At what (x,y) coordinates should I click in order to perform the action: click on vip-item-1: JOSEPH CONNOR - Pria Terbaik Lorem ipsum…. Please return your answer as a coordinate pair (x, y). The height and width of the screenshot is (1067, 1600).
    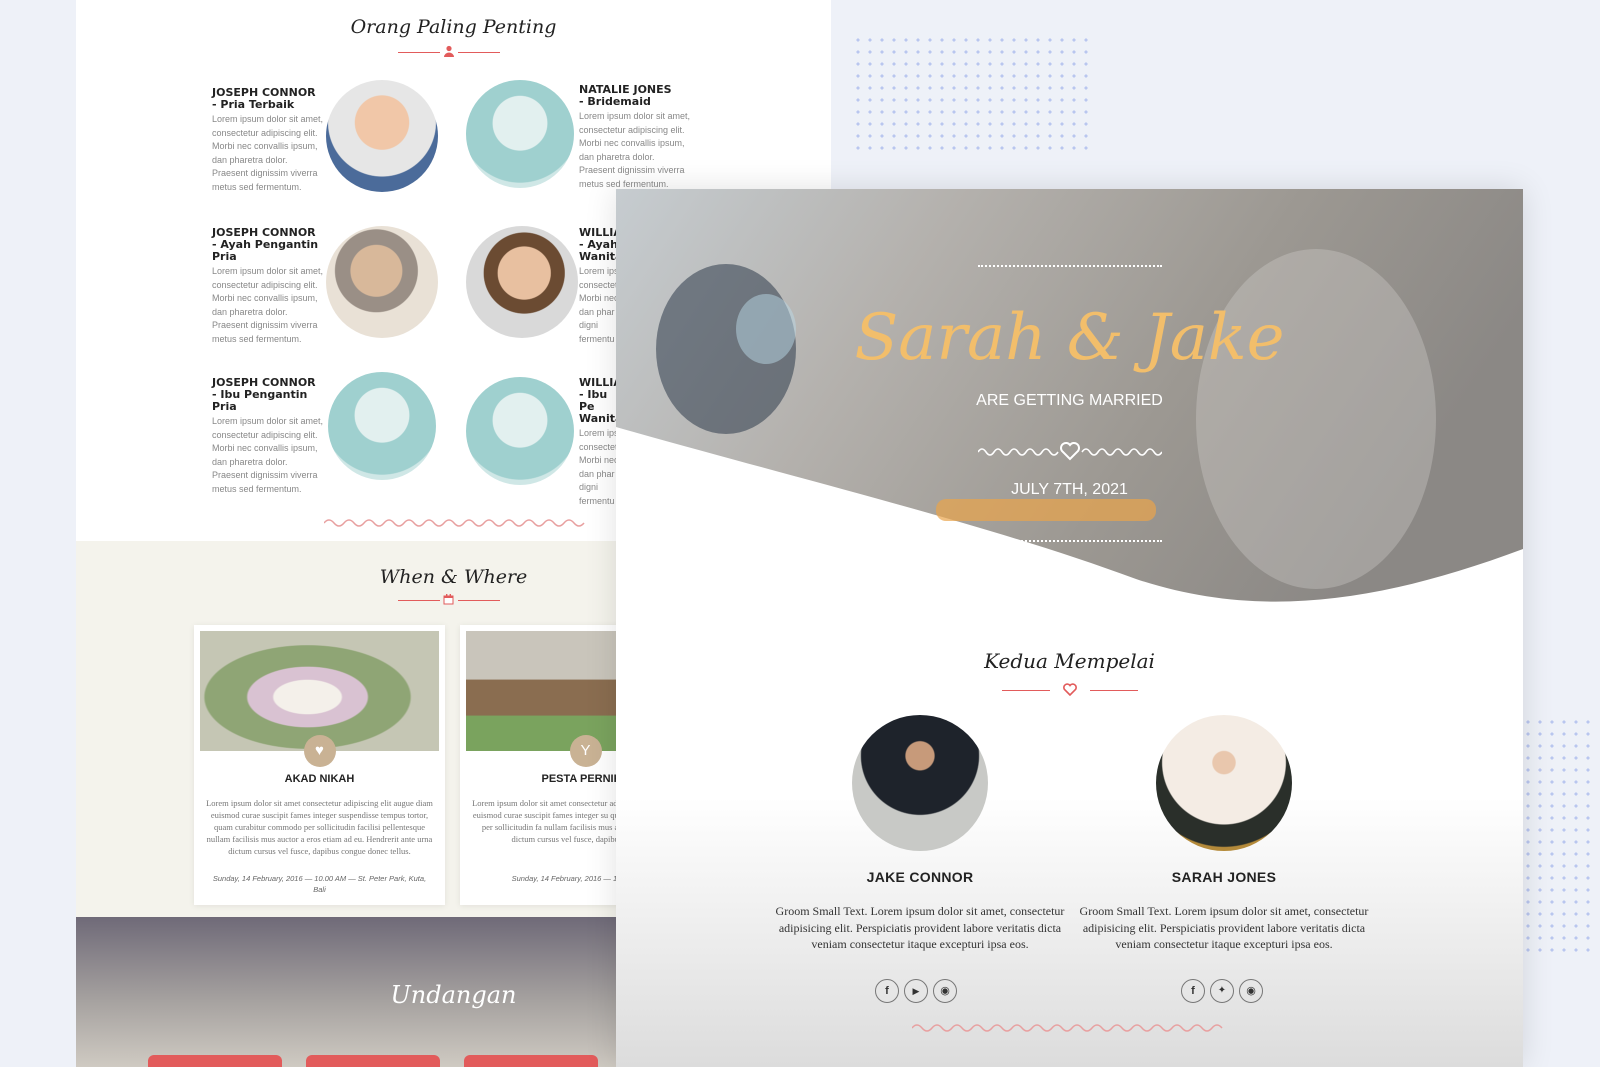
    Looking at the image, I should click on (268, 140).